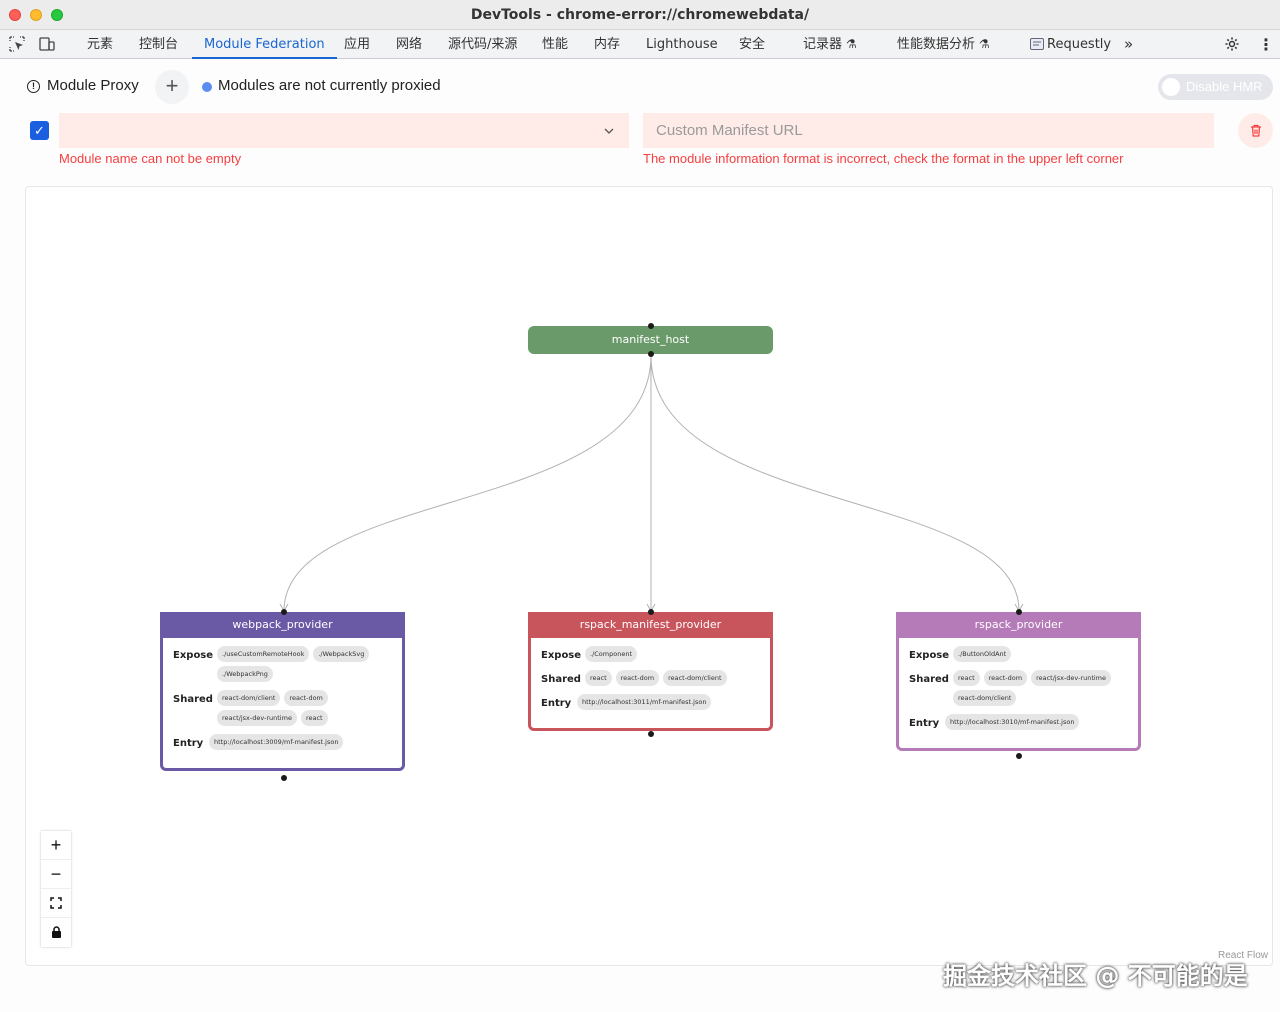 This screenshot has width=1280, height=1012. I want to click on delete-module-button, so click(1255, 130).